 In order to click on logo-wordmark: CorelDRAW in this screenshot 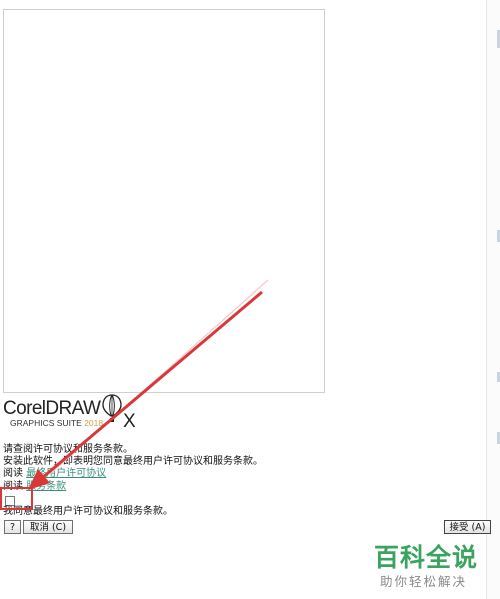, I will do `click(52, 408)`.